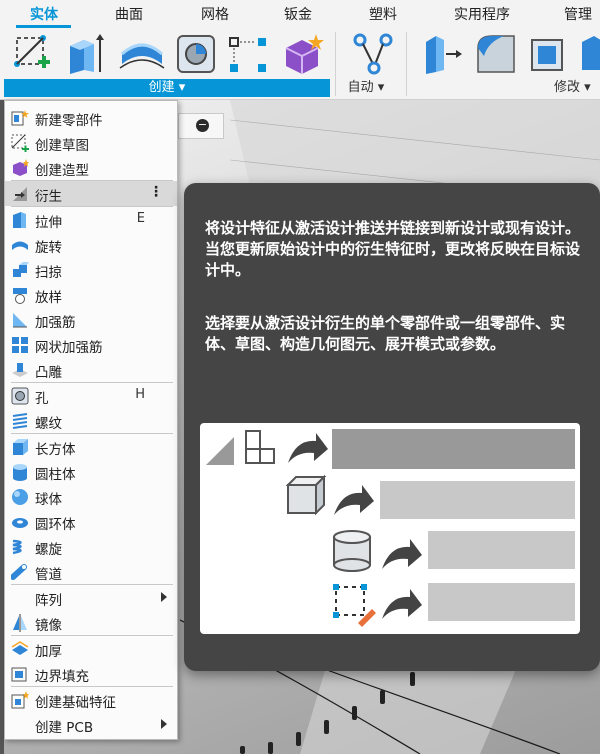 The width and height of the screenshot is (600, 754). What do you see at coordinates (55, 450) in the screenshot?
I see `menu-item-label: 长方体` at bounding box center [55, 450].